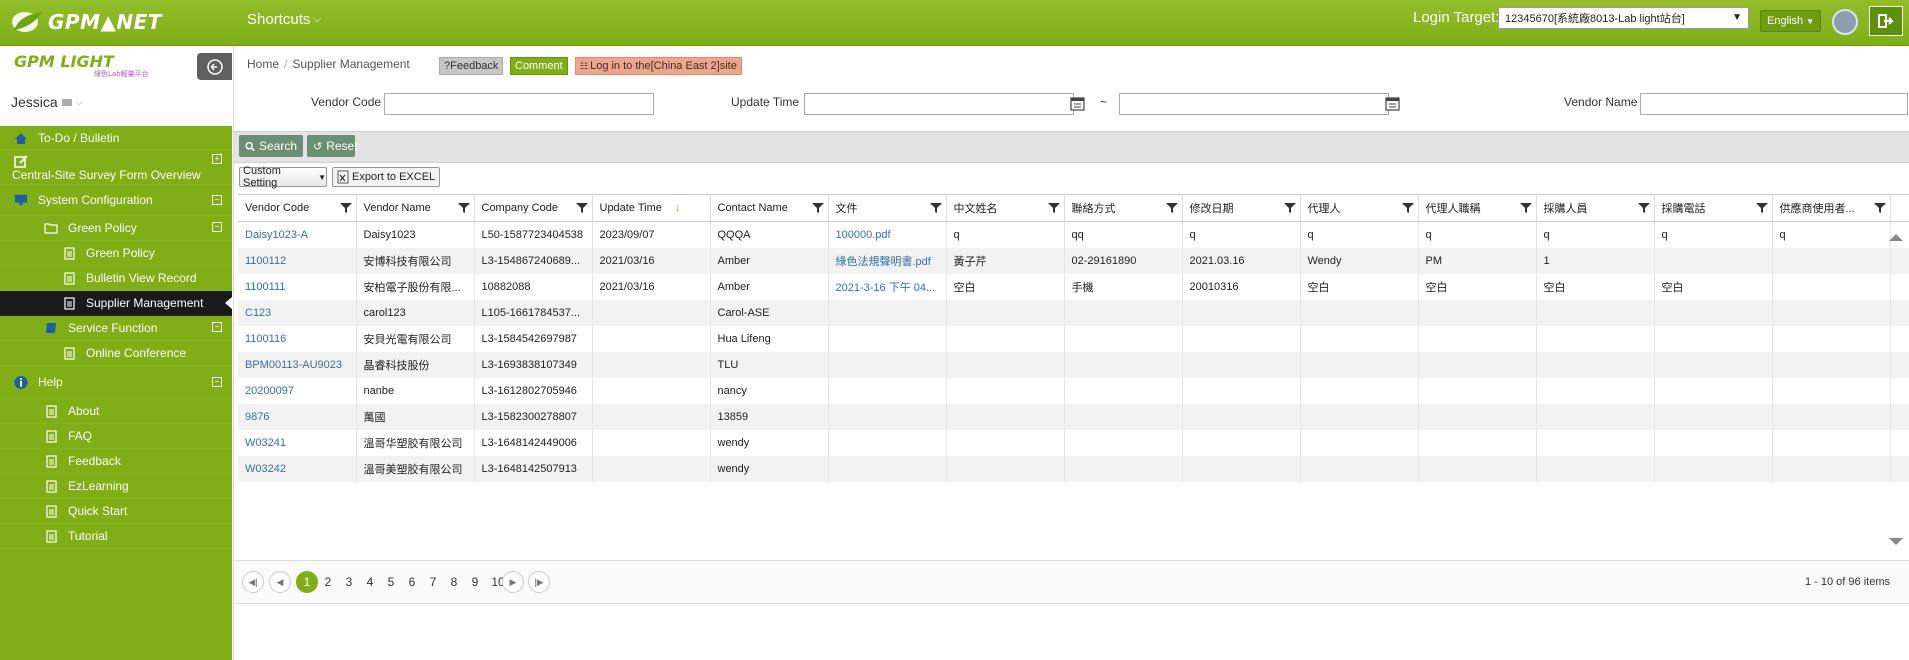 This screenshot has width=1909, height=660. What do you see at coordinates (519, 104) in the screenshot?
I see `vendor-code-input` at bounding box center [519, 104].